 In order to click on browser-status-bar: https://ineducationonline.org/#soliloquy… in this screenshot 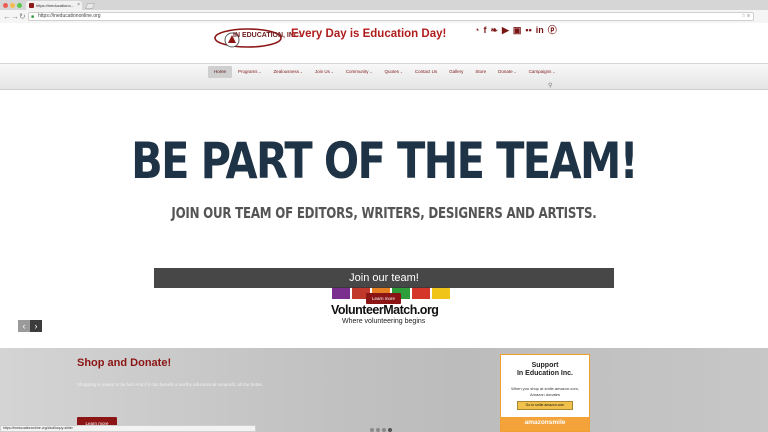, I will do `click(128, 428)`.